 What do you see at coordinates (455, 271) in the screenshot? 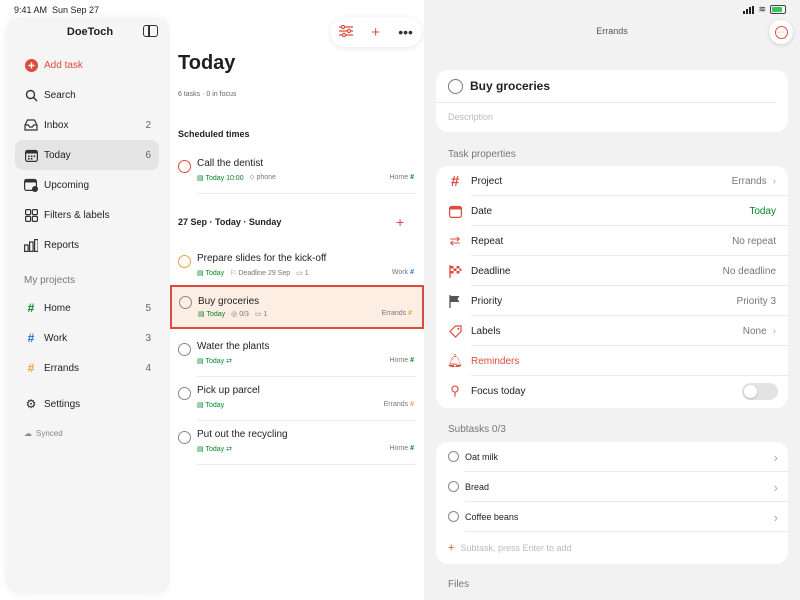
I see `checkered-flag-icon` at bounding box center [455, 271].